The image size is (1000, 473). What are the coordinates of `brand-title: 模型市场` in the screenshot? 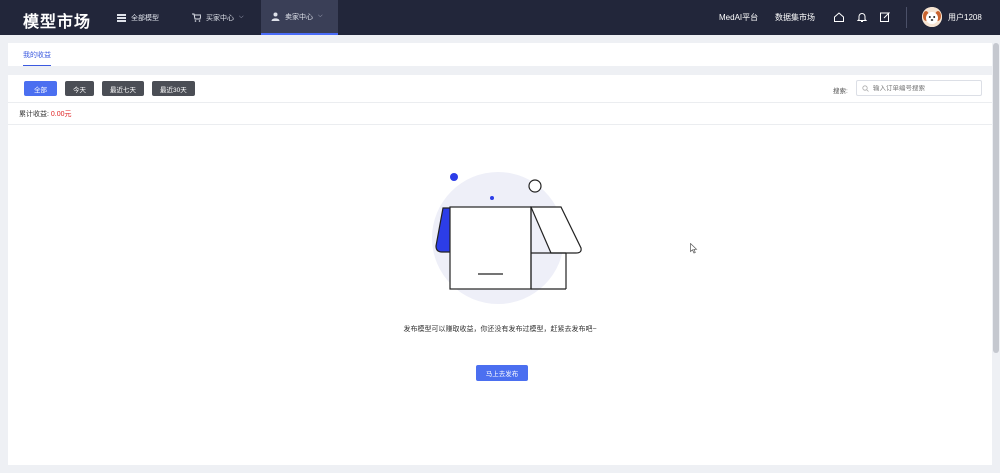 It's located at (57, 20).